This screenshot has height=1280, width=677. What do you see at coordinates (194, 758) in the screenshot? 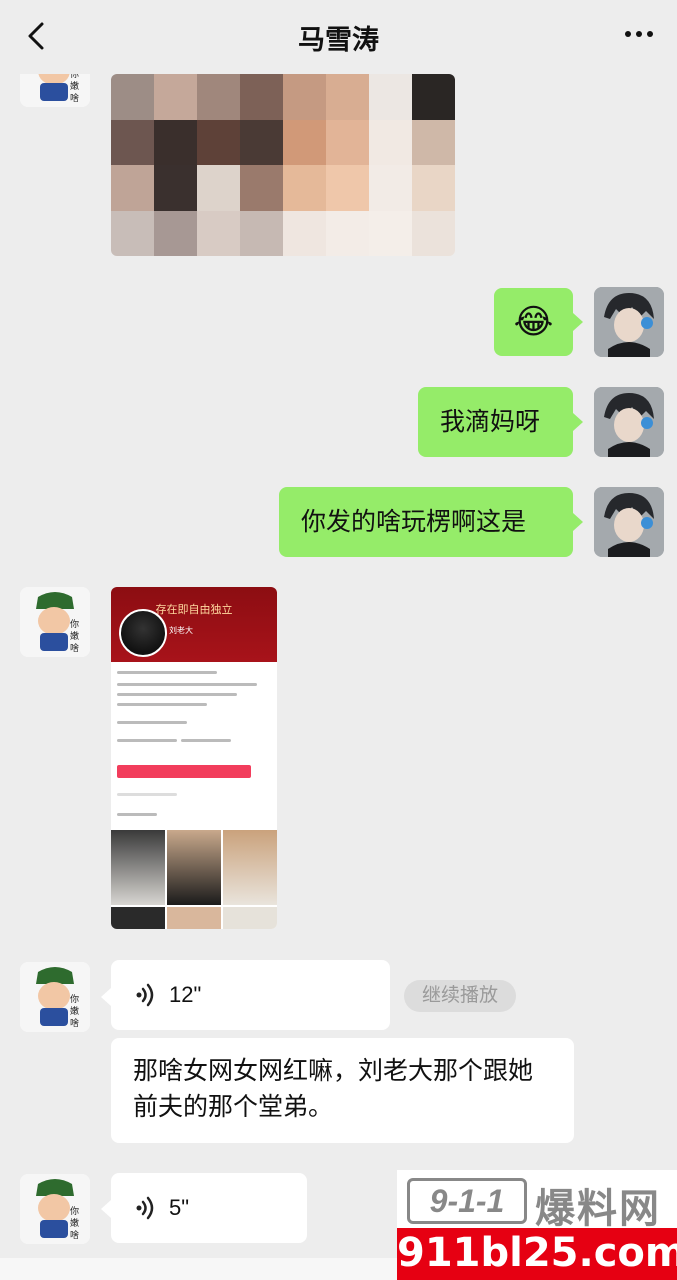
I see `profile-screenshot-image: 存在即自由独立 刘老大` at bounding box center [194, 758].